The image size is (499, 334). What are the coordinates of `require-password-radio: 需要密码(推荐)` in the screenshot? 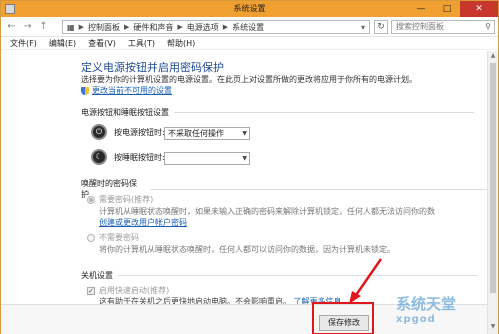 It's located at (120, 199).